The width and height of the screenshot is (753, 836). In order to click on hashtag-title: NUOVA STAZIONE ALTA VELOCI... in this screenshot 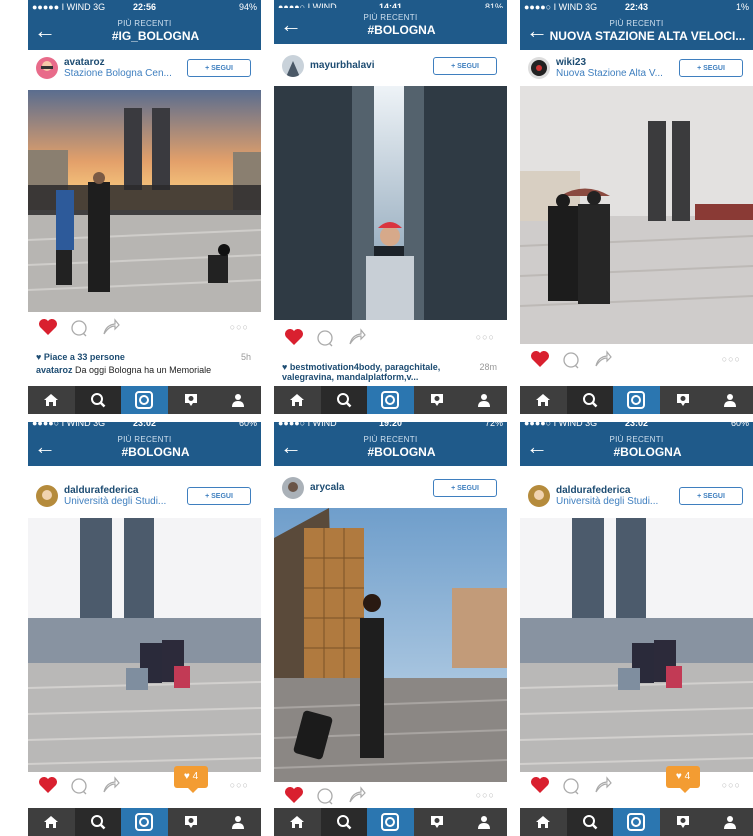, I will do `click(647, 36)`.